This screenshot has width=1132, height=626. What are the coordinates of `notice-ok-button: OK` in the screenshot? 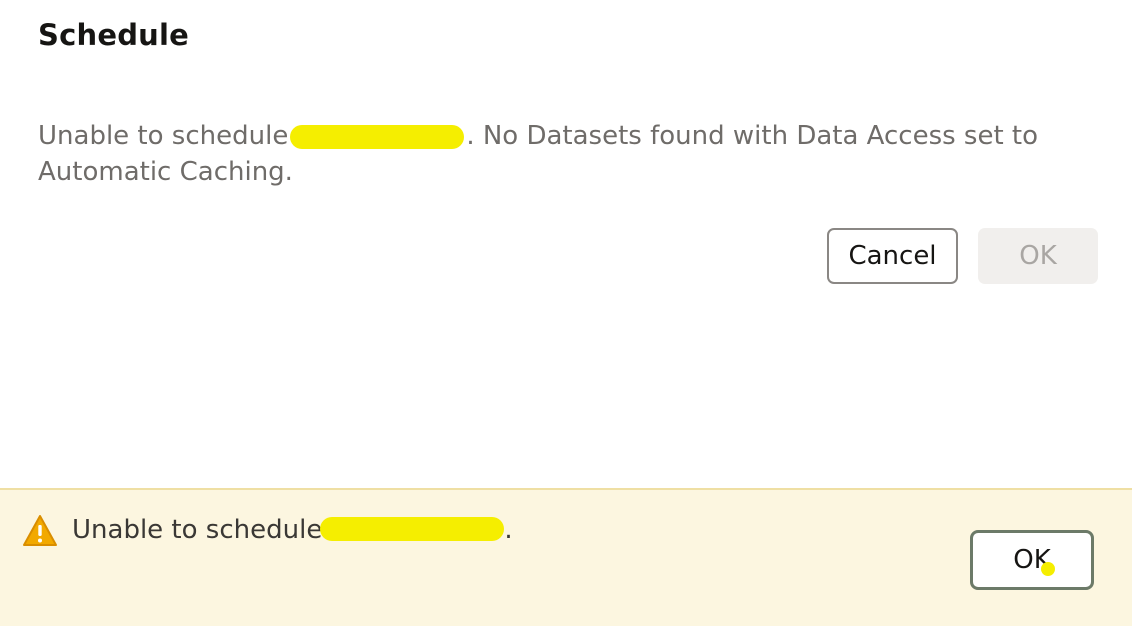 It's located at (1032, 560).